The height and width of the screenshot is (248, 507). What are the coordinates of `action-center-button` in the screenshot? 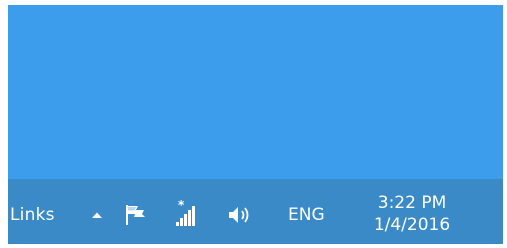 It's located at (135, 215).